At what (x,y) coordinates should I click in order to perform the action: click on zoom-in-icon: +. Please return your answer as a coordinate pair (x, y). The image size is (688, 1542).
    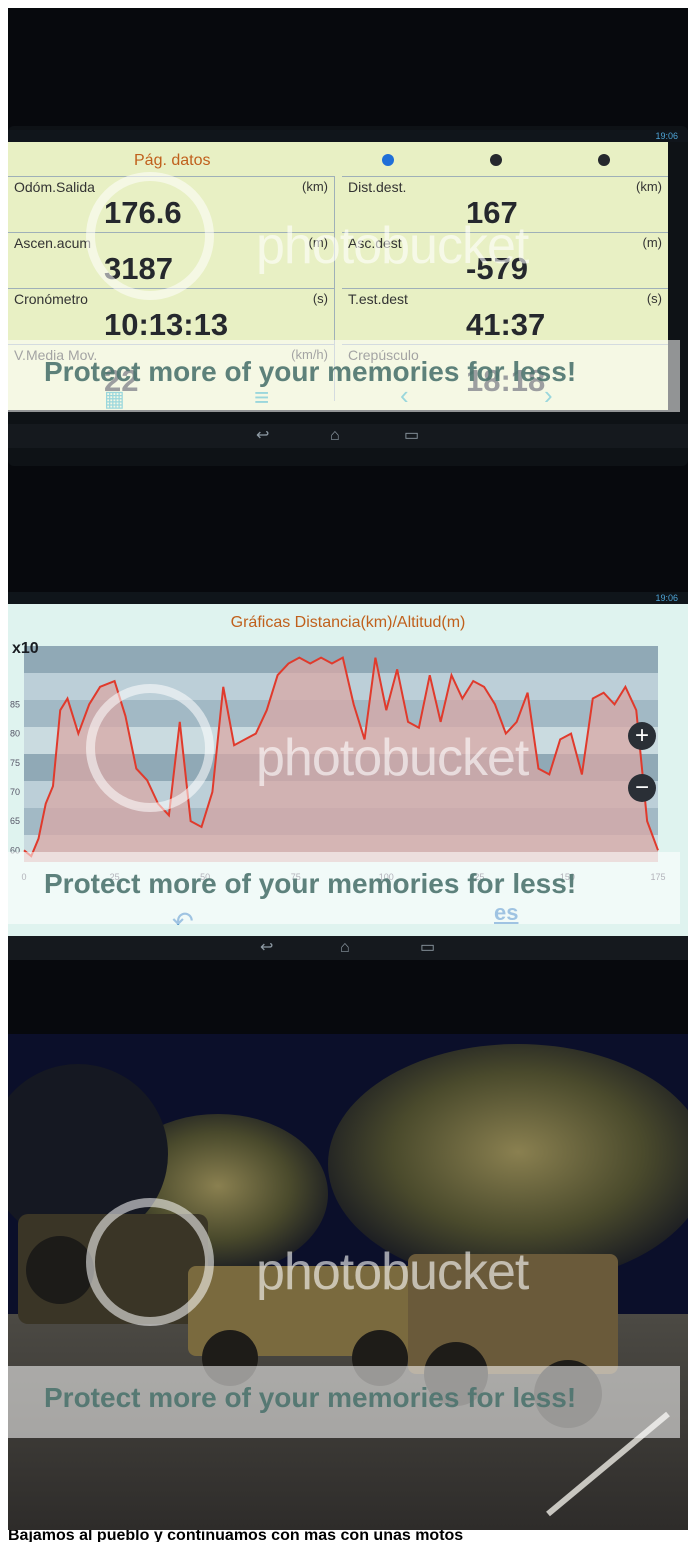
    Looking at the image, I should click on (642, 736).